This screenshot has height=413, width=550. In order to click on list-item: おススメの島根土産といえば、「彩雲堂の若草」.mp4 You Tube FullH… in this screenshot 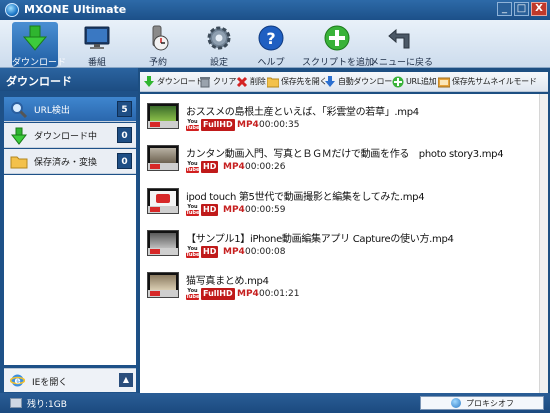, I will do `click(342, 117)`.